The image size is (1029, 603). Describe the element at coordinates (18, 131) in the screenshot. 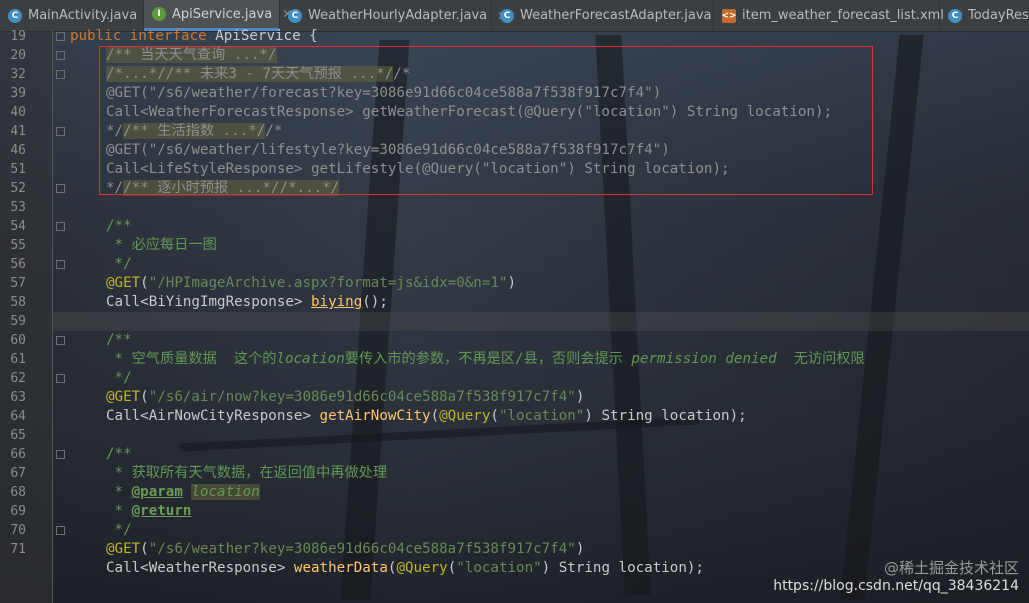

I see `line-number: 41` at that location.